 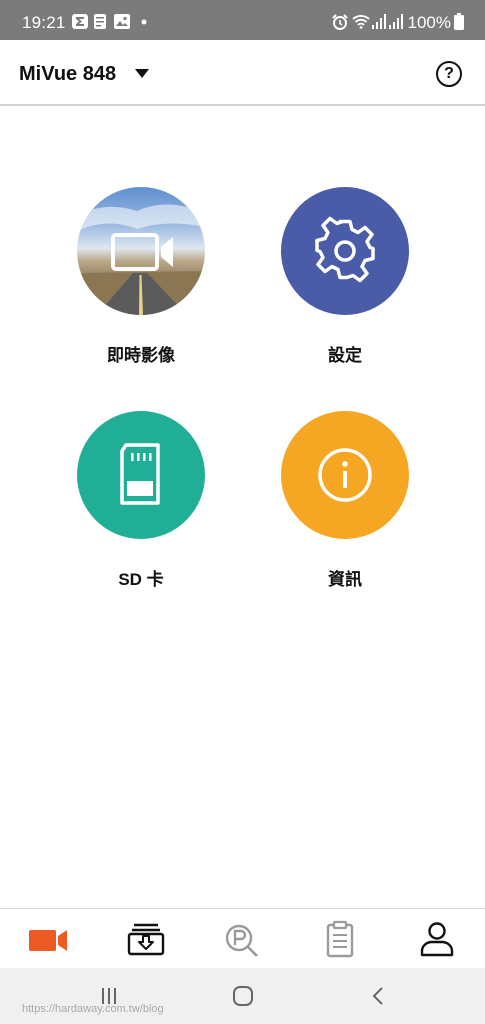 I want to click on image-icon, so click(x=122, y=21).